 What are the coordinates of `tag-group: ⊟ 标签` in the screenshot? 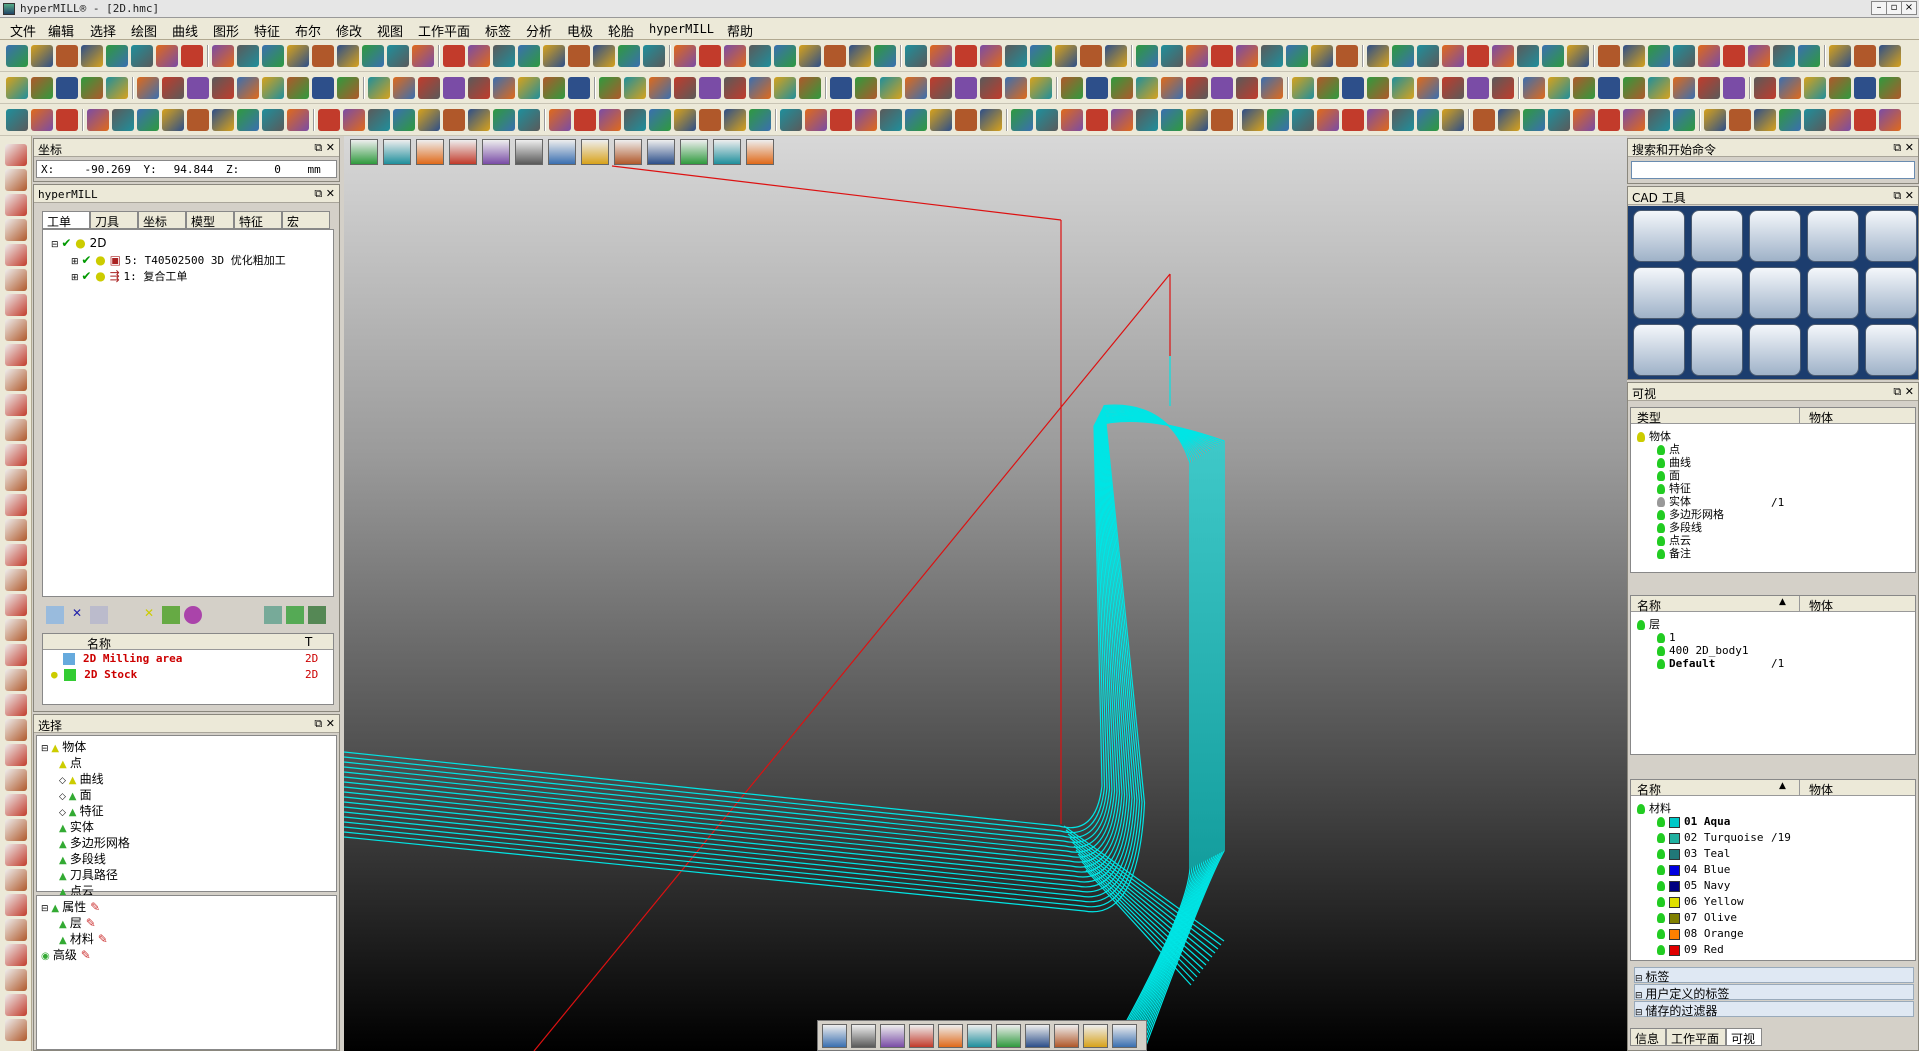 It's located at (1774, 975).